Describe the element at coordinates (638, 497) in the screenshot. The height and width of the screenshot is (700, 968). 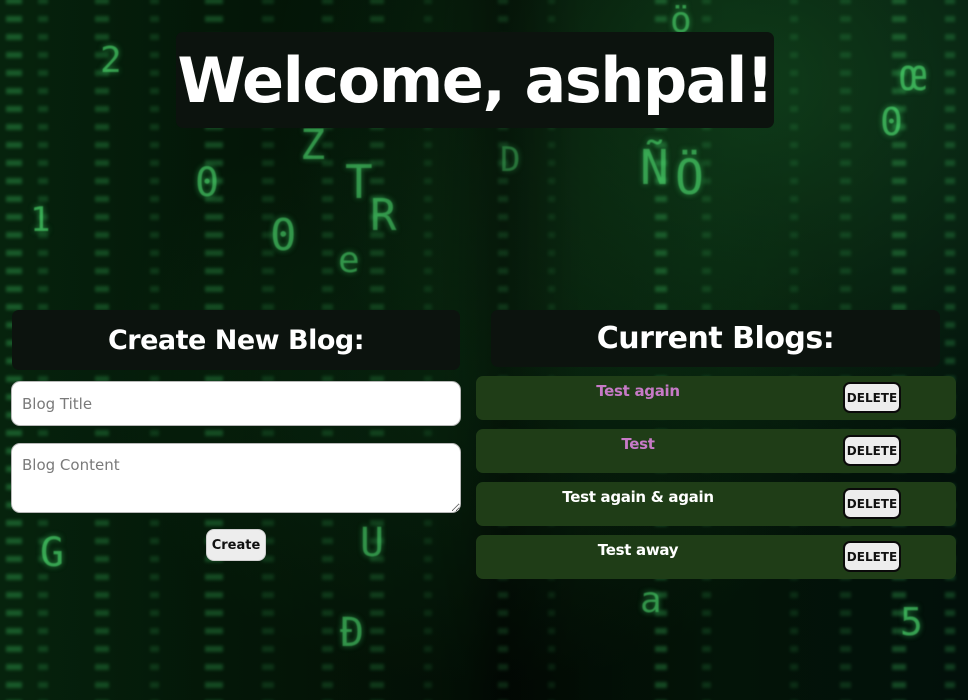
I see `blog-title: Test again & again` at that location.